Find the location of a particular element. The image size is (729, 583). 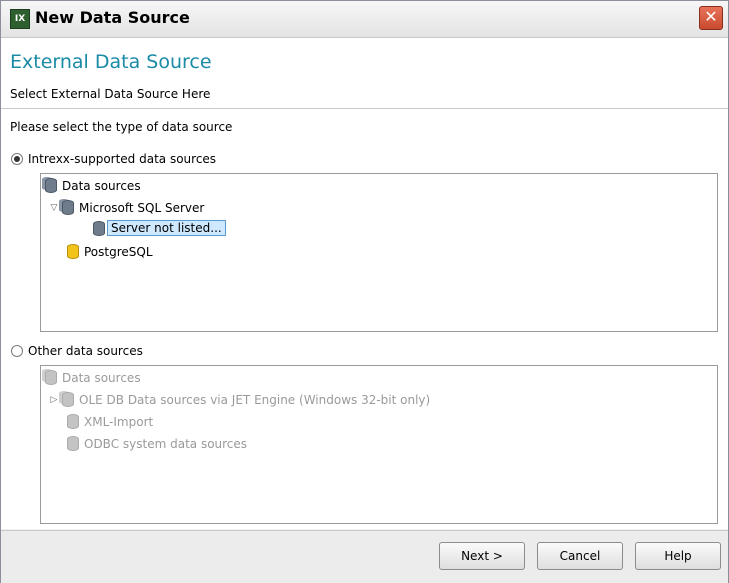

expand-arrow-icon: ▷ is located at coordinates (54, 399).